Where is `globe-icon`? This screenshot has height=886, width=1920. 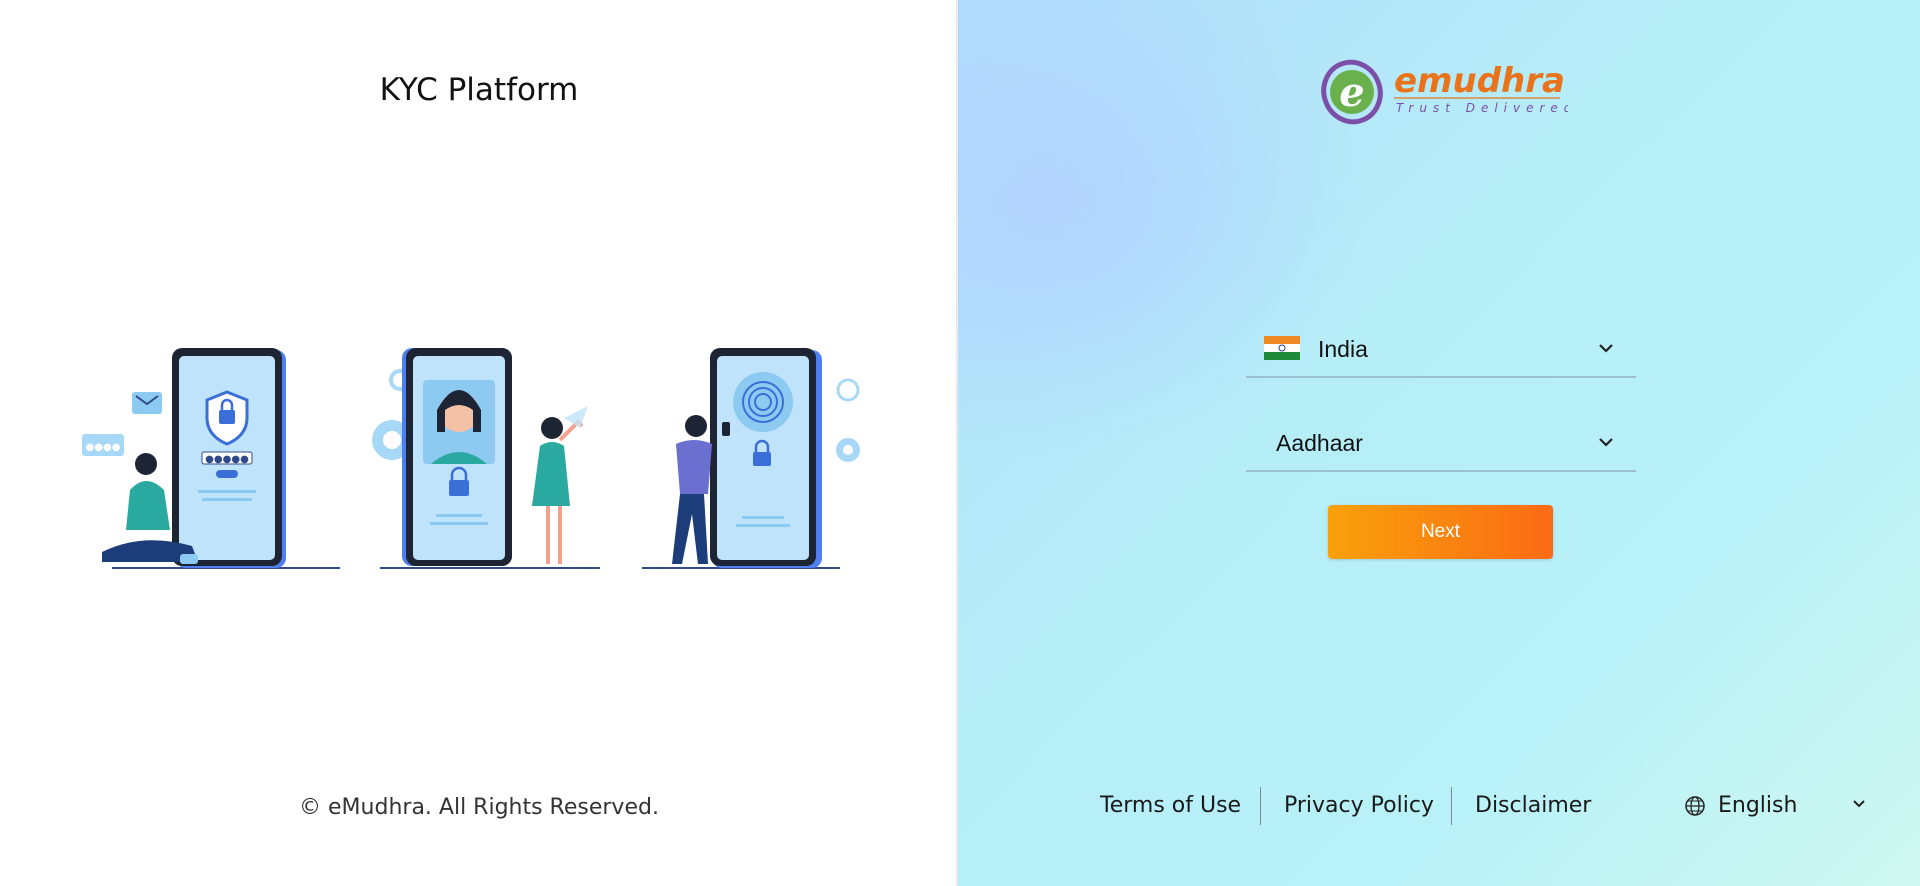
globe-icon is located at coordinates (1695, 806).